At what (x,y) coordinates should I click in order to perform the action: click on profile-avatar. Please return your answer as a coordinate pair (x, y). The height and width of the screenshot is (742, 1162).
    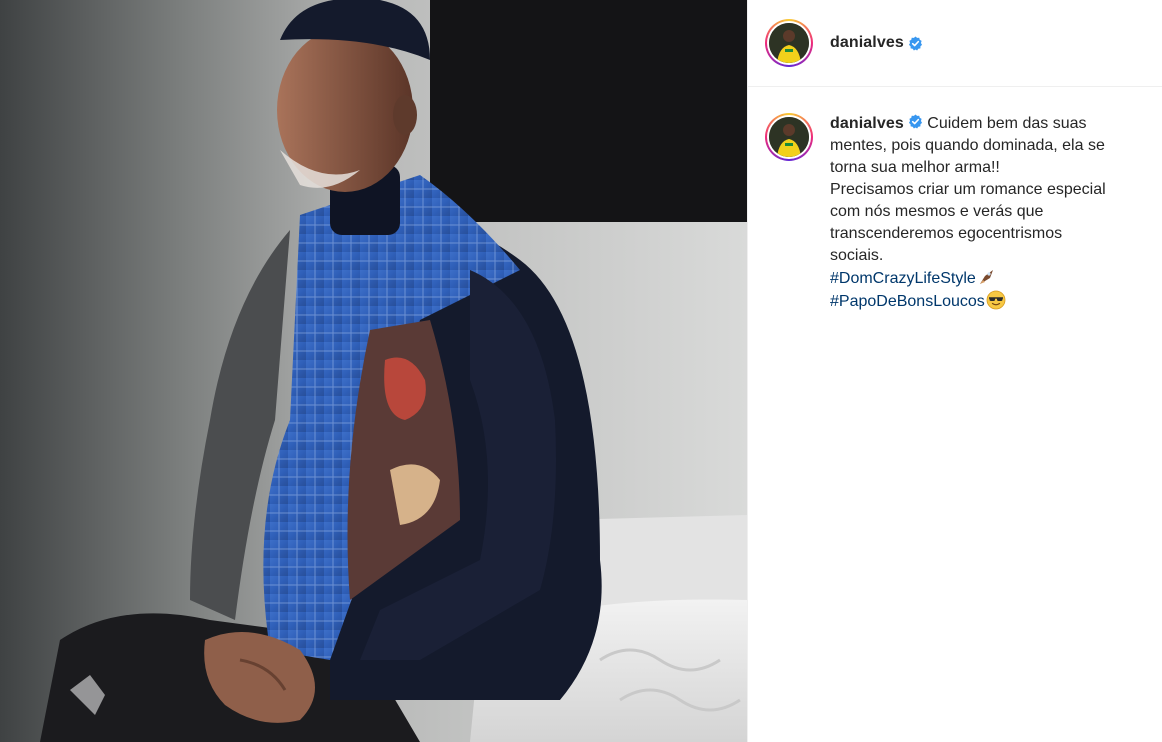
    Looking at the image, I should click on (789, 43).